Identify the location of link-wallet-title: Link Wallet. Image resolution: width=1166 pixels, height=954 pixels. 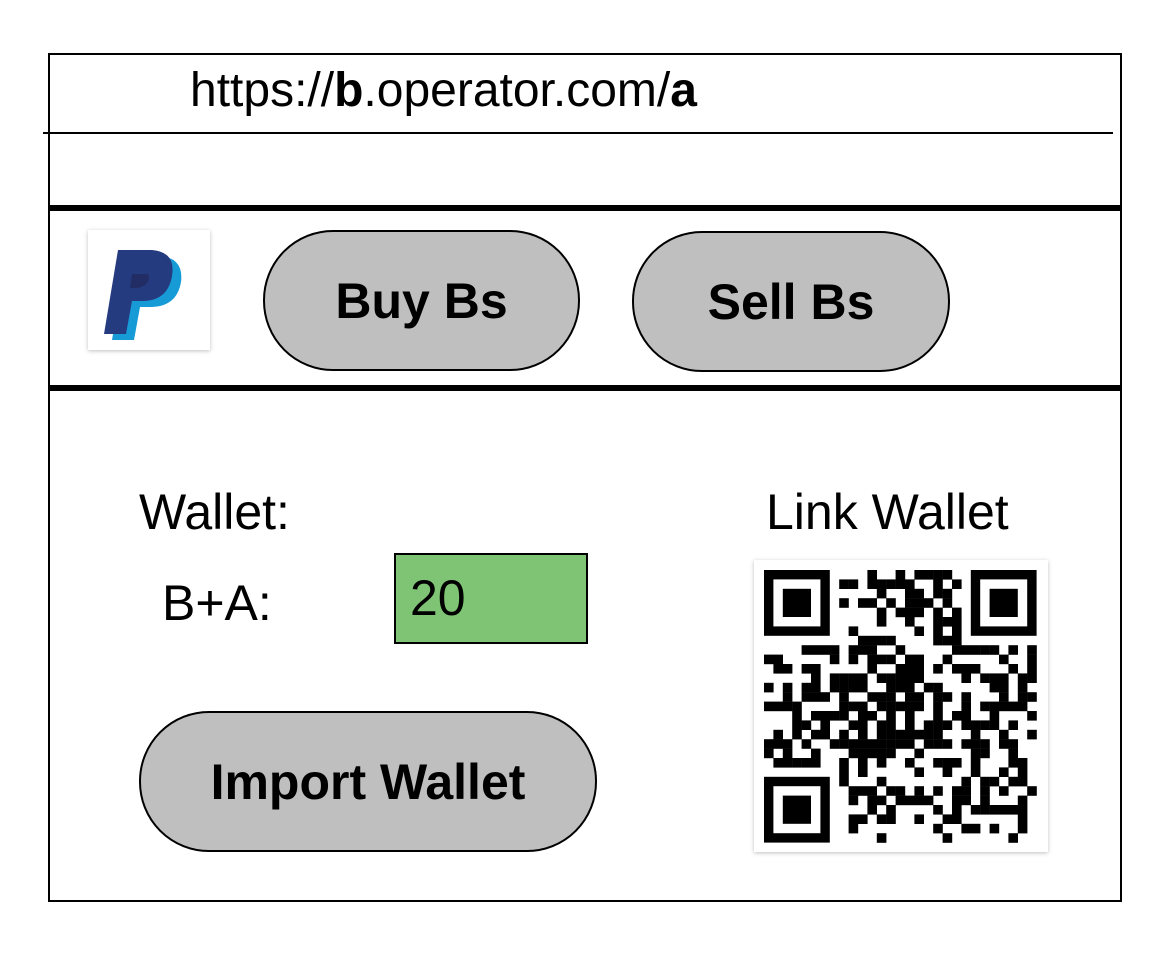
(887, 512).